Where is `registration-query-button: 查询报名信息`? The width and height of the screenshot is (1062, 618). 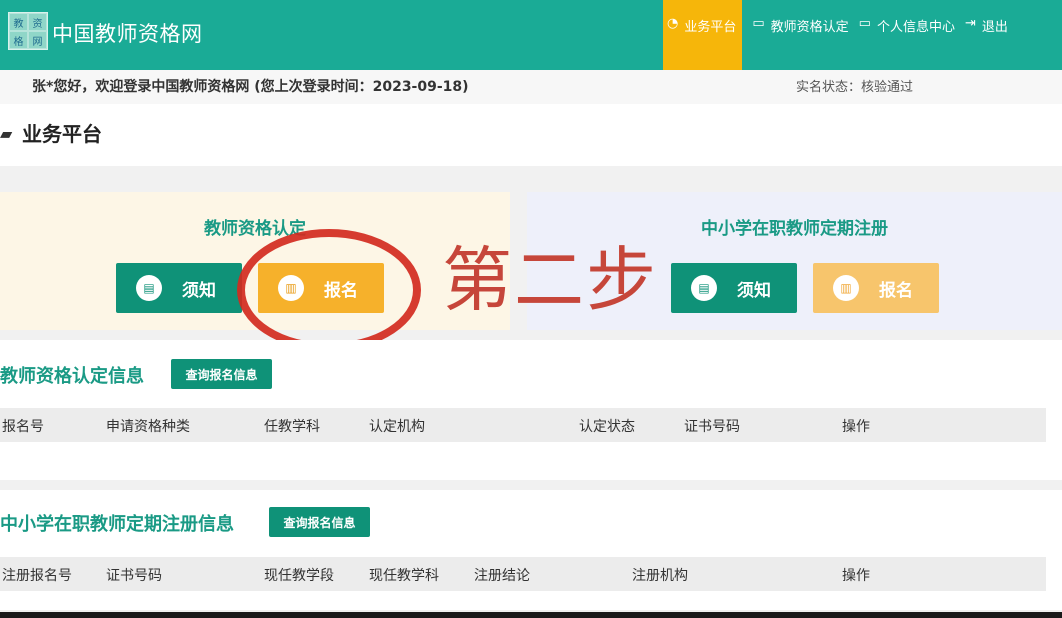
registration-query-button: 查询报名信息 is located at coordinates (319, 522).